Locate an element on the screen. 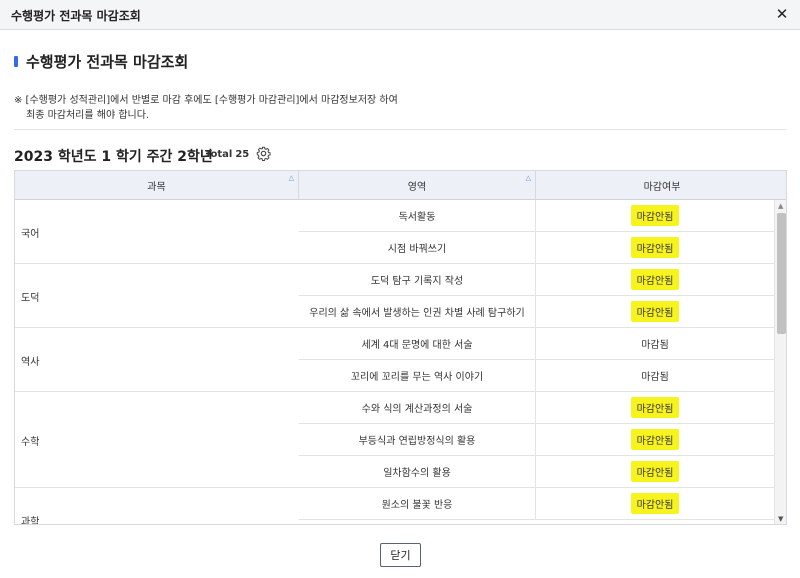  column-header-status-label: 마감여부 is located at coordinates (662, 187).